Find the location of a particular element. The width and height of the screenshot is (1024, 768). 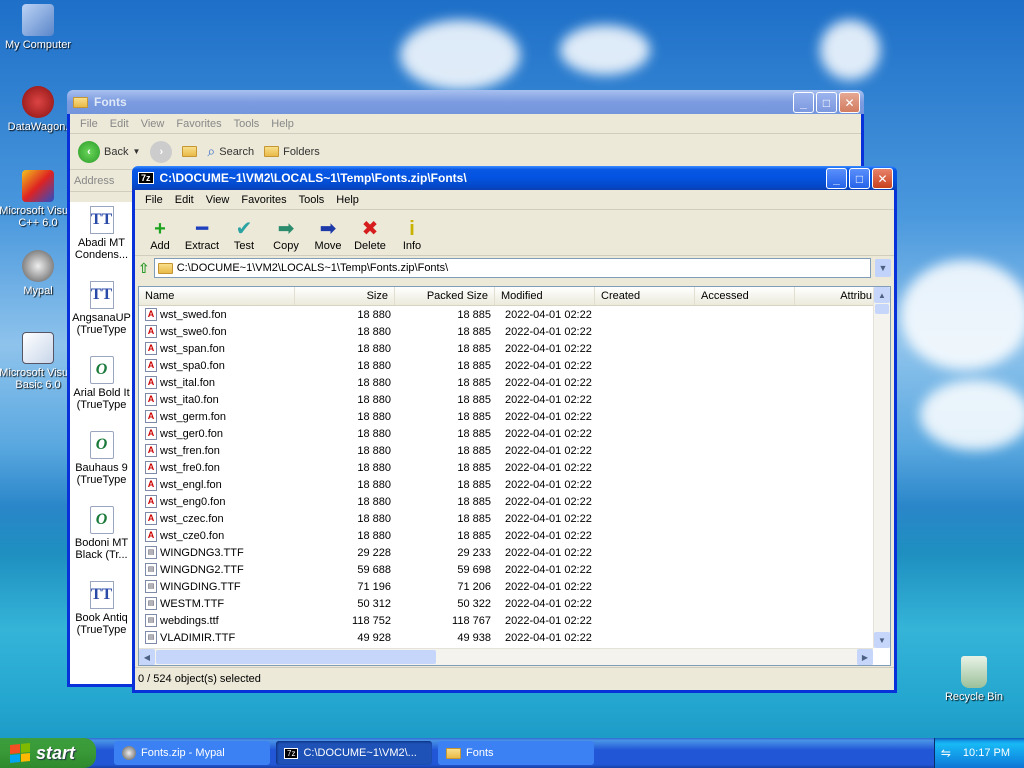

column-name: Name is located at coordinates (217, 296).